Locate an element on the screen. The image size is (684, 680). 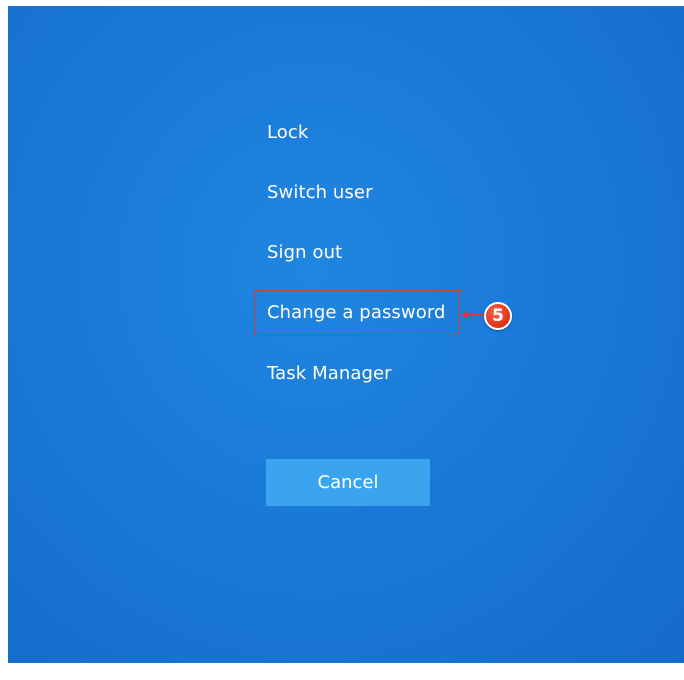
cancel-button: Cancel is located at coordinates (348, 482).